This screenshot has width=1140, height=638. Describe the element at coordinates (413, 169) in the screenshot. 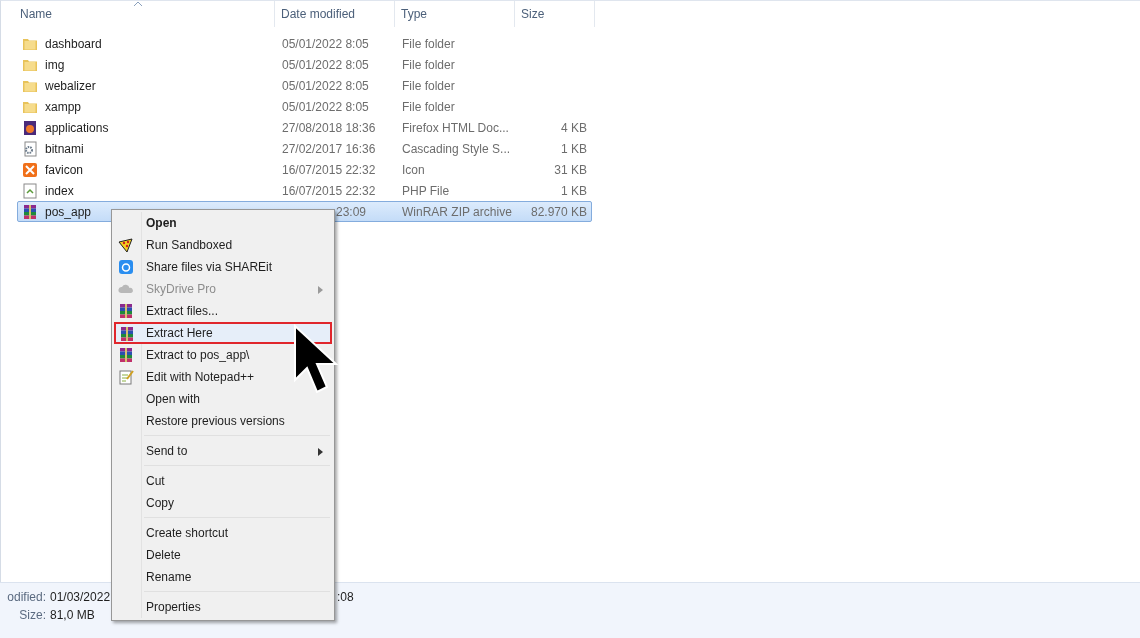

I see `type-cell-text: Icon` at that location.